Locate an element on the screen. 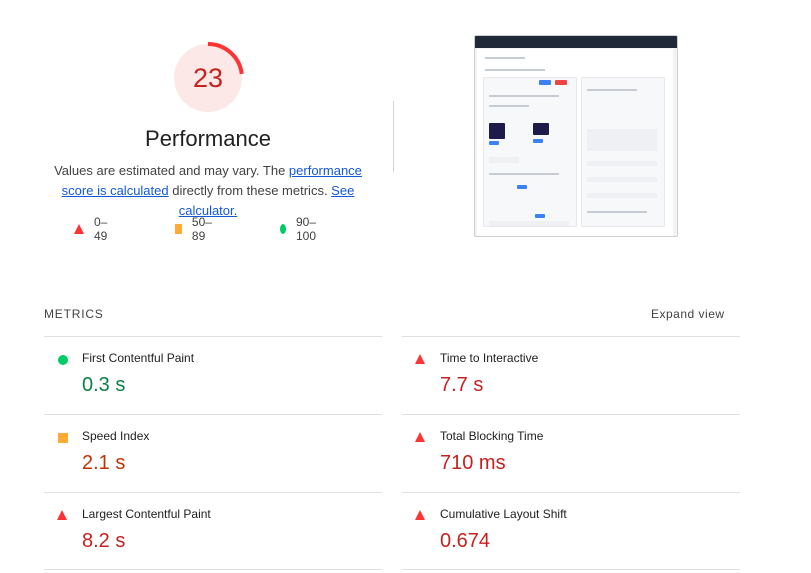  legend-label: 90–100 is located at coordinates (306, 229).